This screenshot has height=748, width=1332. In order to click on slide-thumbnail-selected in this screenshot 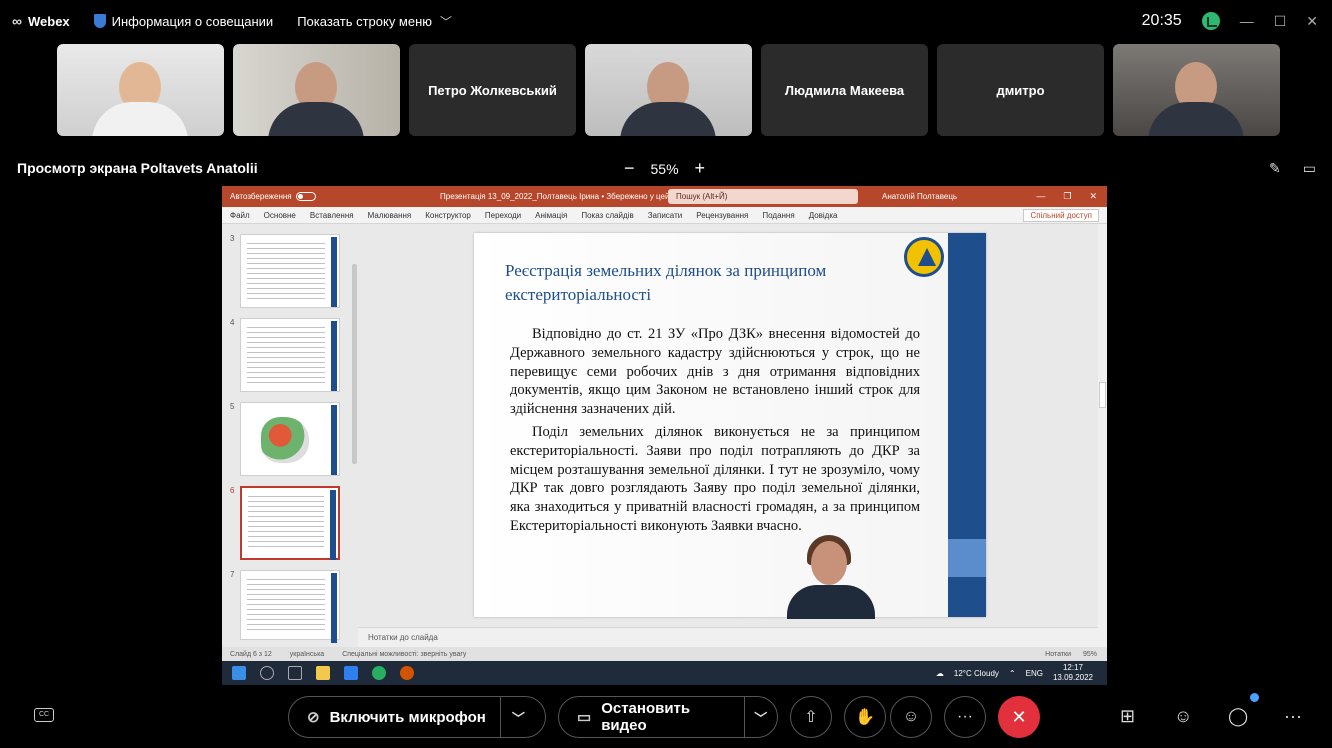, I will do `click(290, 523)`.